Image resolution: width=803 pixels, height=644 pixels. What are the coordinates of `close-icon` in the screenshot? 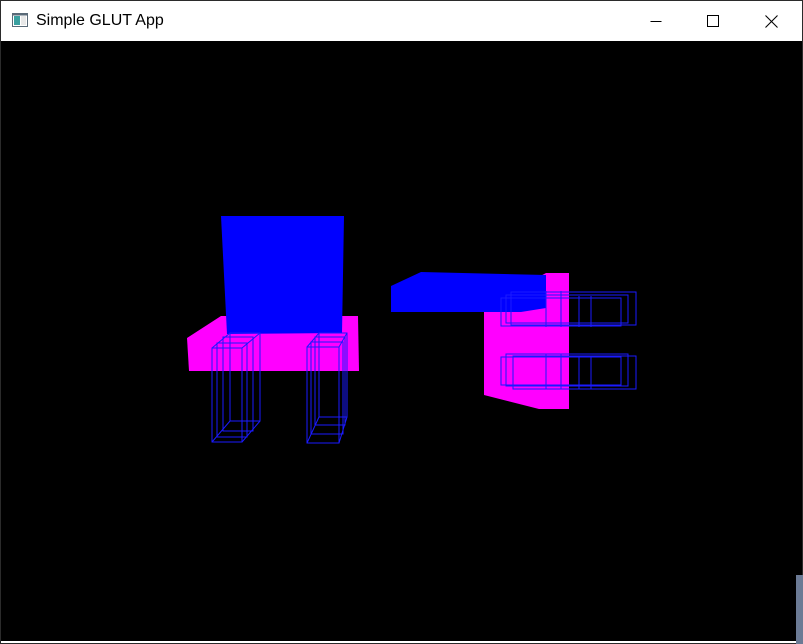 It's located at (771, 21).